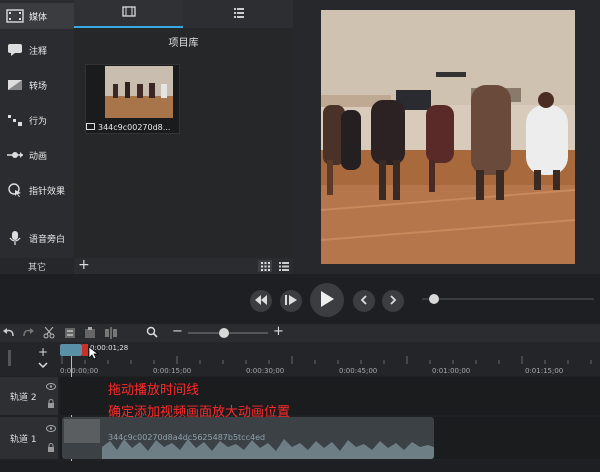 This screenshot has width=600, height=472. I want to click on play-icon, so click(327, 300).